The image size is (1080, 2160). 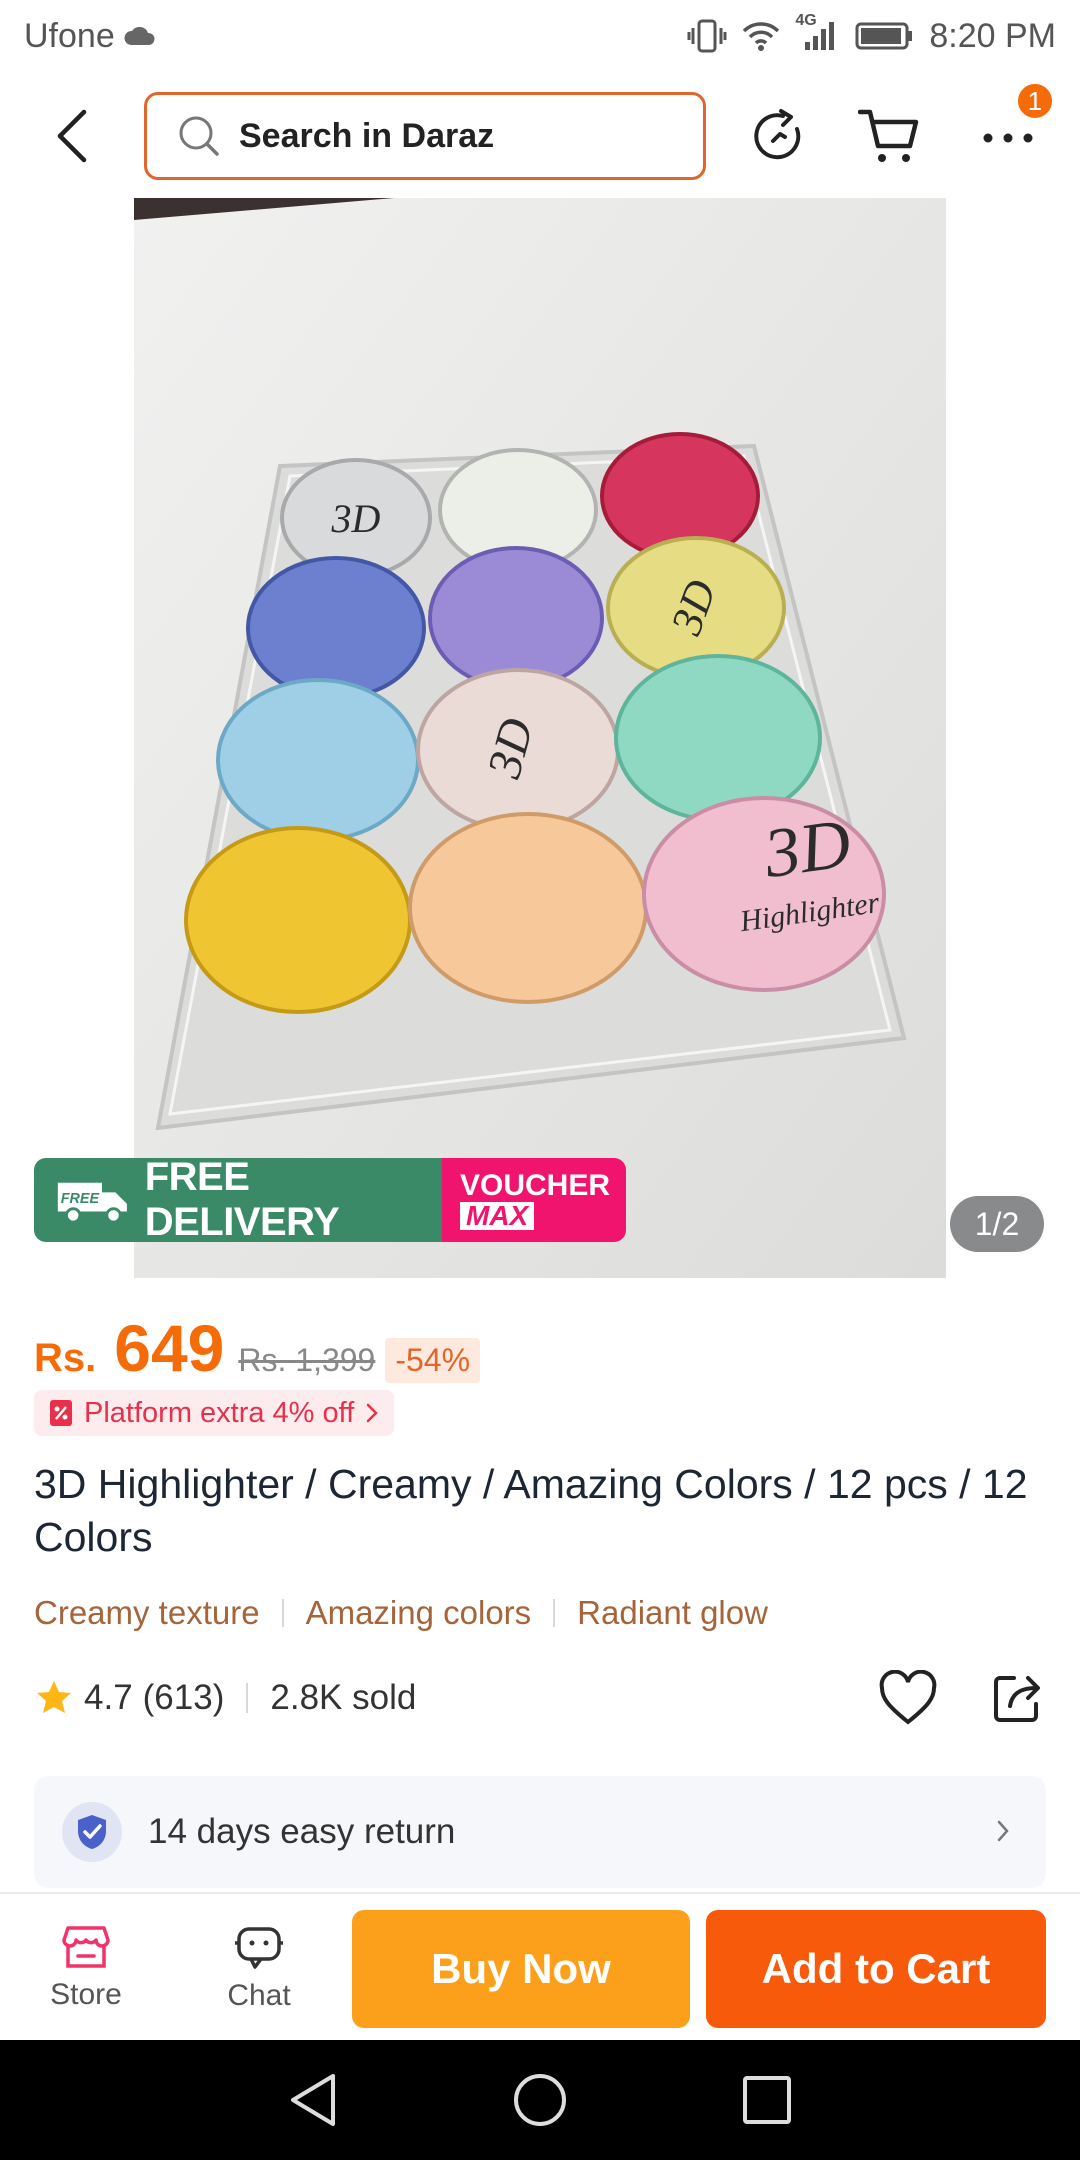 What do you see at coordinates (962, 1698) in the screenshot?
I see `rating-actions` at bounding box center [962, 1698].